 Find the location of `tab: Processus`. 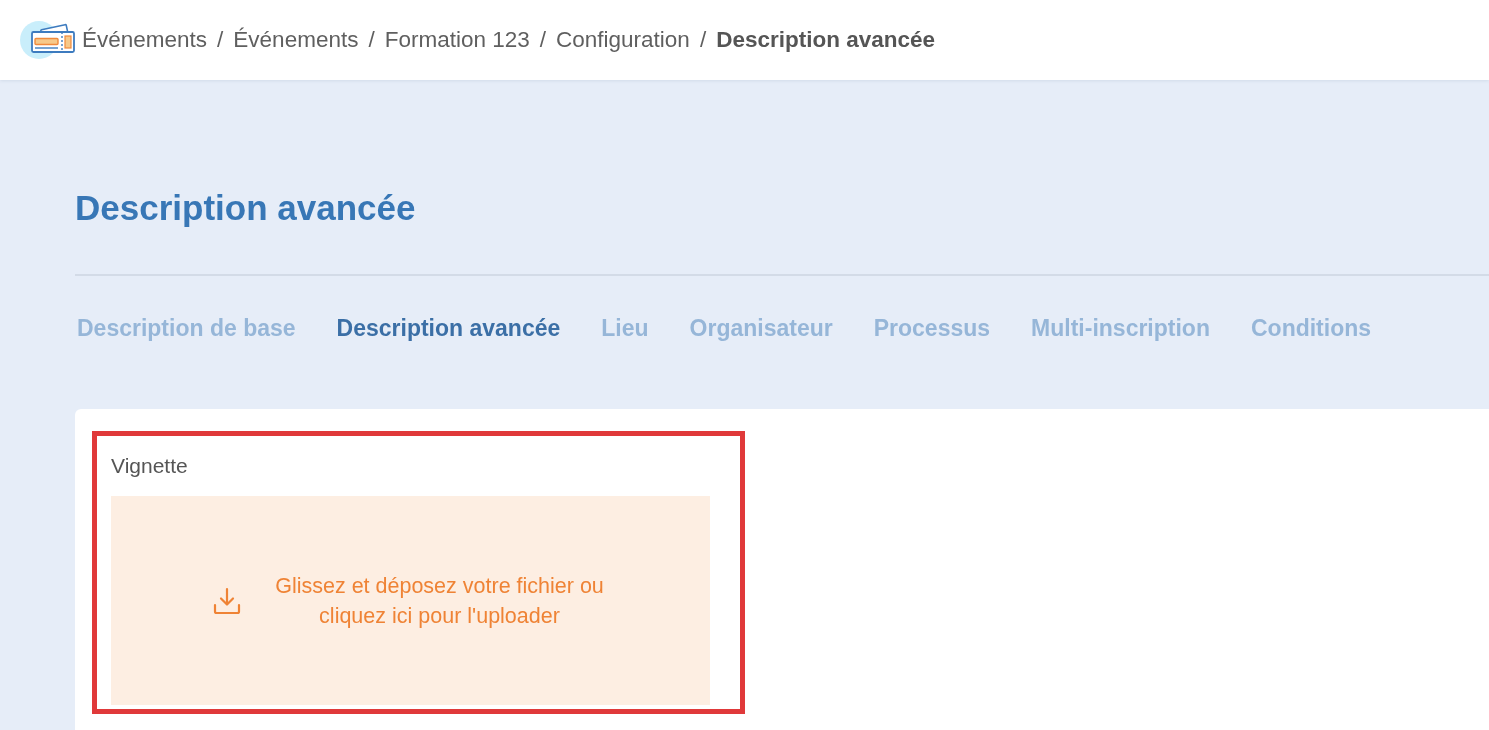

tab: Processus is located at coordinates (932, 328).